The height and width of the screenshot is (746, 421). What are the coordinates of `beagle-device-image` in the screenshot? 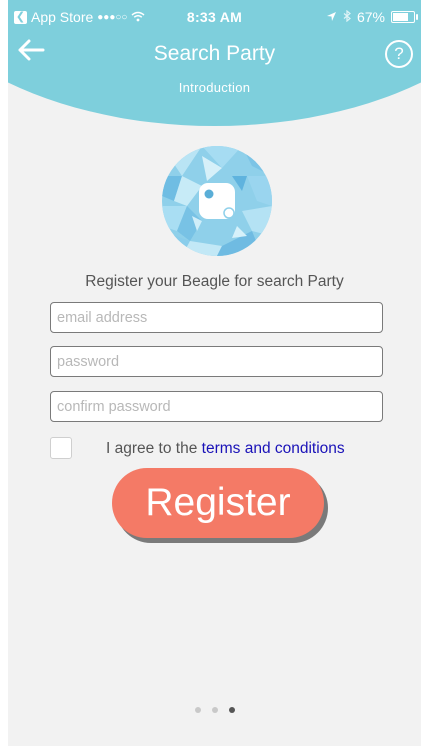 It's located at (217, 201).